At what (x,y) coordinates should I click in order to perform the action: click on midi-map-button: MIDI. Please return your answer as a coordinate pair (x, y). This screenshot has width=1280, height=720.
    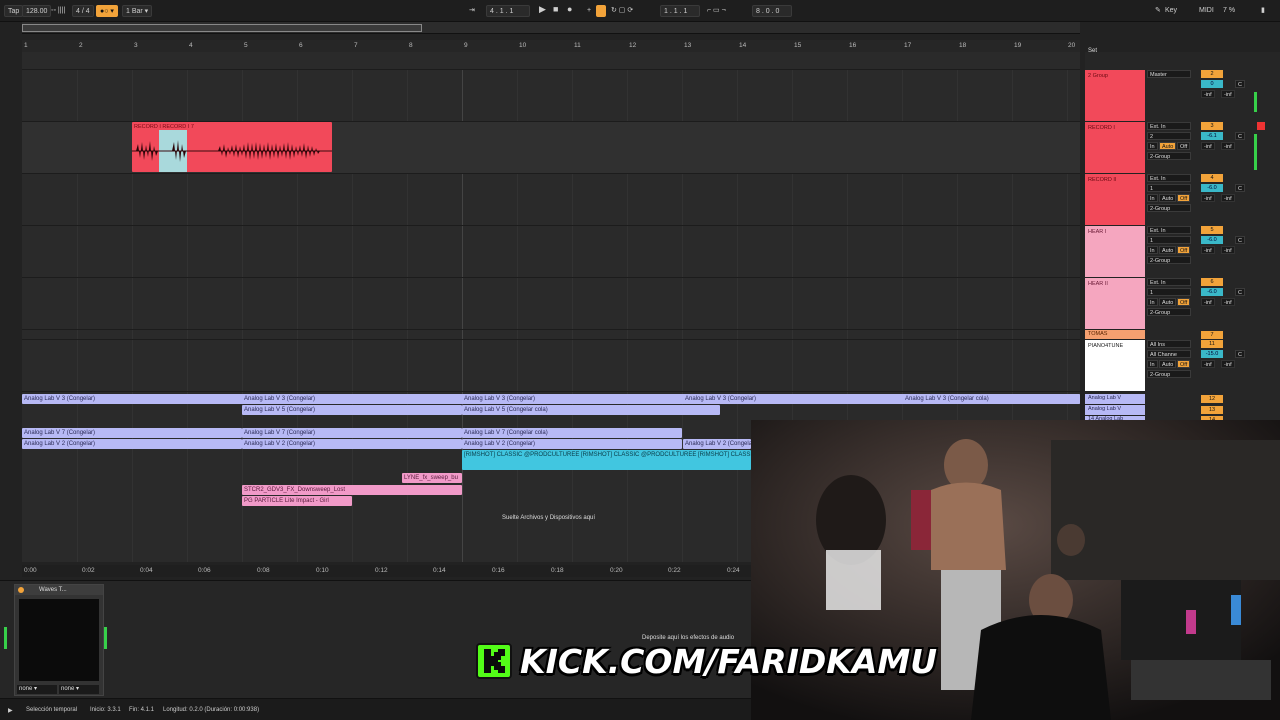
    Looking at the image, I should click on (1206, 11).